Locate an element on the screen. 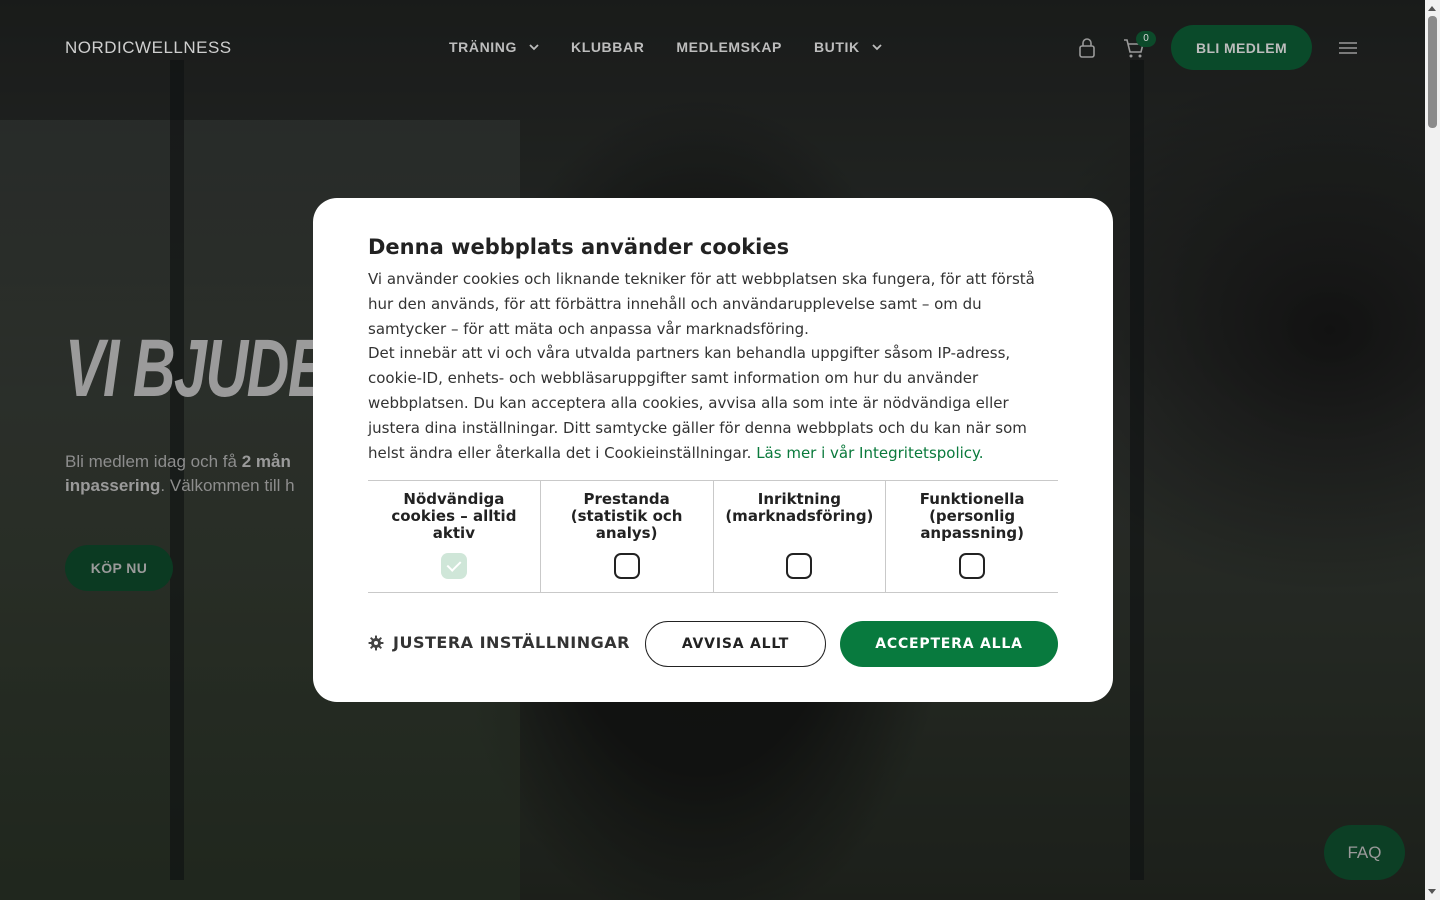 The height and width of the screenshot is (900, 1440). gear-icon is located at coordinates (376, 643).